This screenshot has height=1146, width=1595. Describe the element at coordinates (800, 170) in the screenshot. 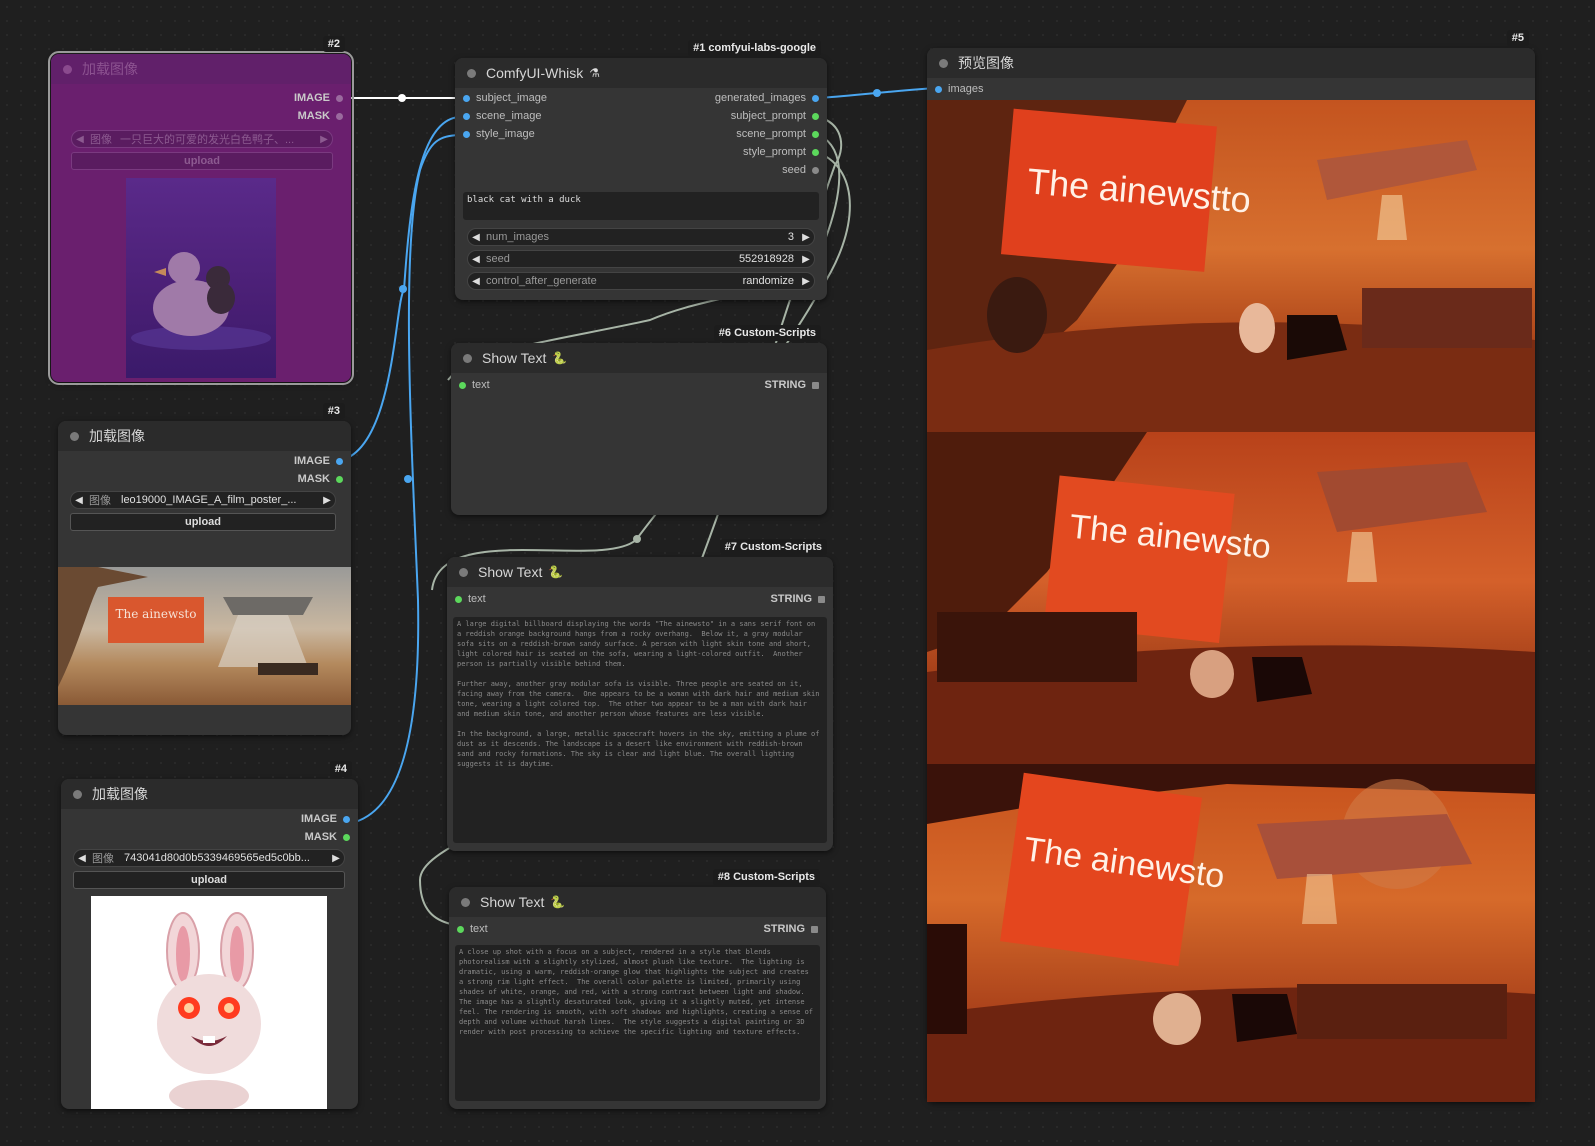

I see `output-seed: seed` at that location.